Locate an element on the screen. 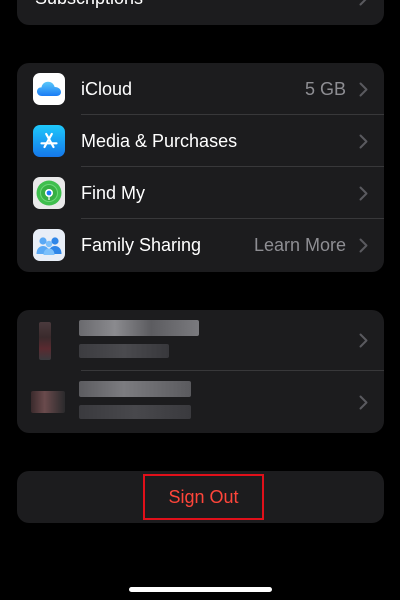 Image resolution: width=400 pixels, height=600 pixels. find-my-row: Find My is located at coordinates (200, 193).